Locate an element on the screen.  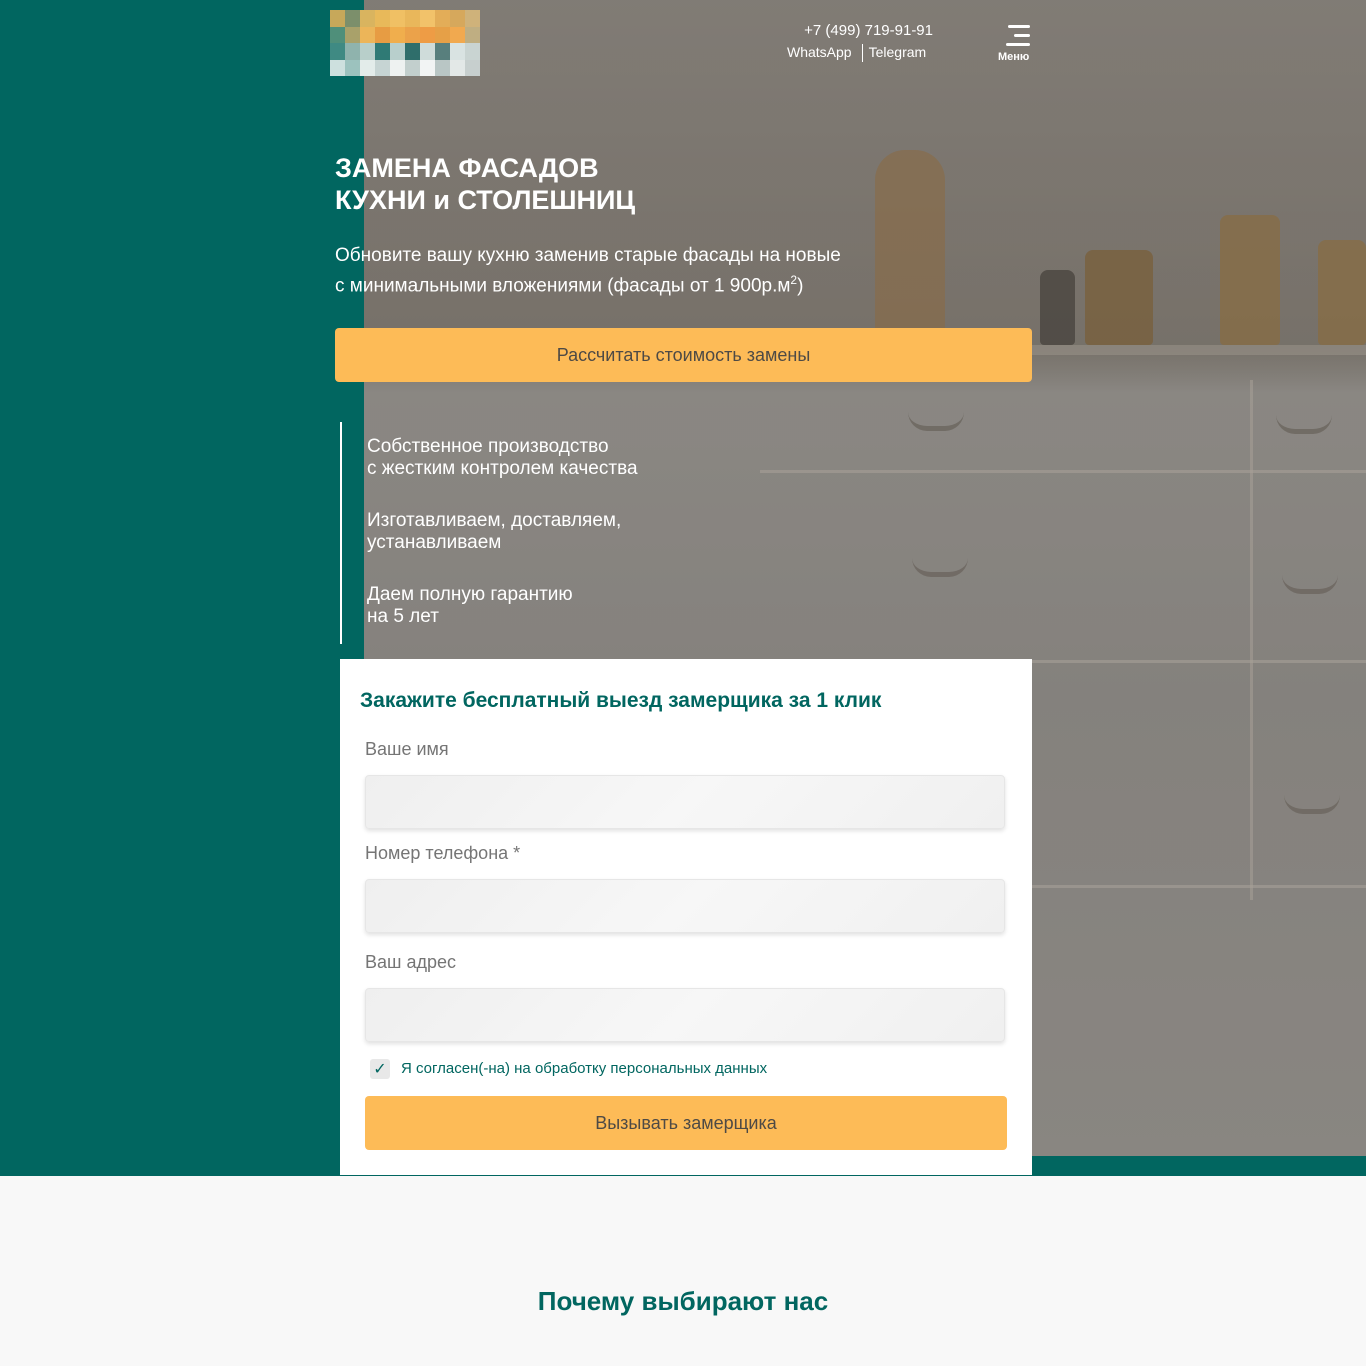
address-label: Ваш адрес is located at coordinates (410, 962).